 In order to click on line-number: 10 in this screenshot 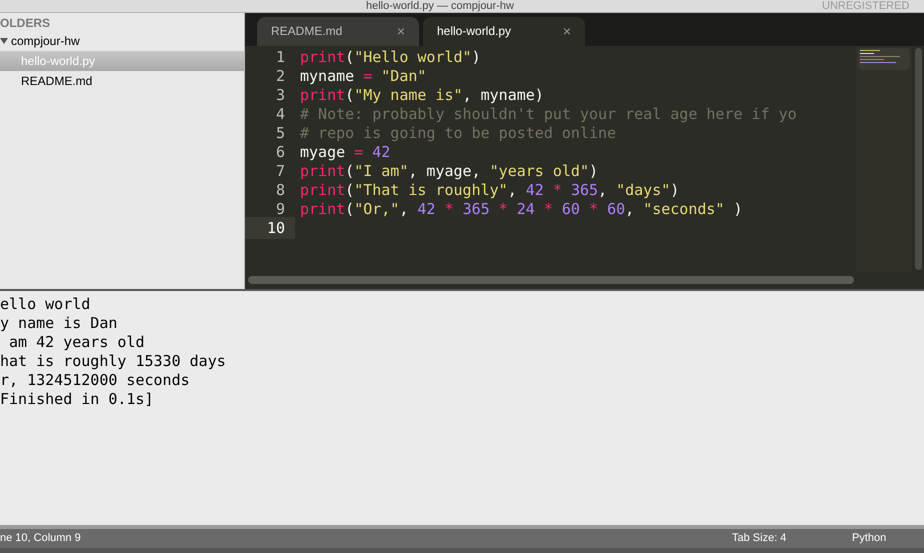, I will do `click(270, 228)`.